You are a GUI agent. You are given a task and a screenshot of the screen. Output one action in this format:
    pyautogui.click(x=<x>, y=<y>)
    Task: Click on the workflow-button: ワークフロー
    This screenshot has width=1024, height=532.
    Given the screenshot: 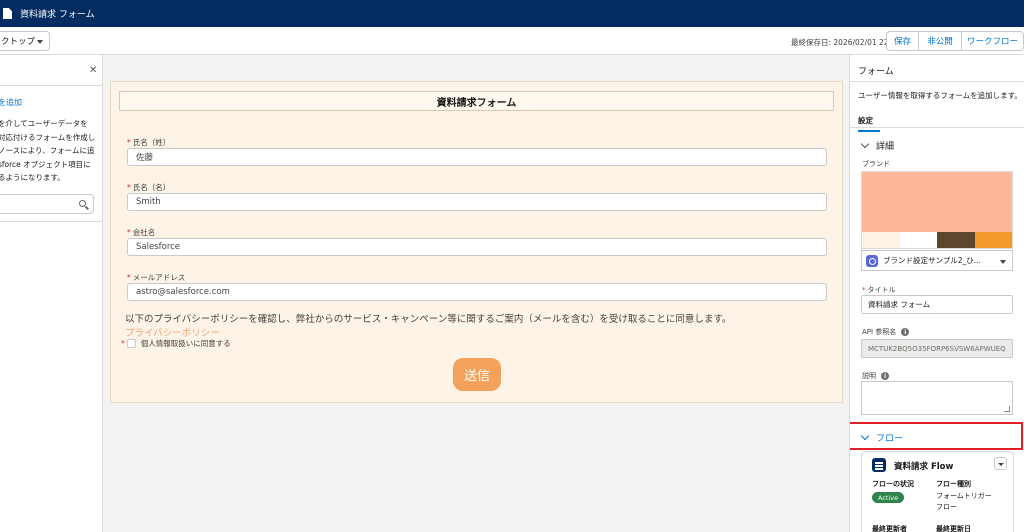 What is the action you would take?
    pyautogui.click(x=992, y=41)
    